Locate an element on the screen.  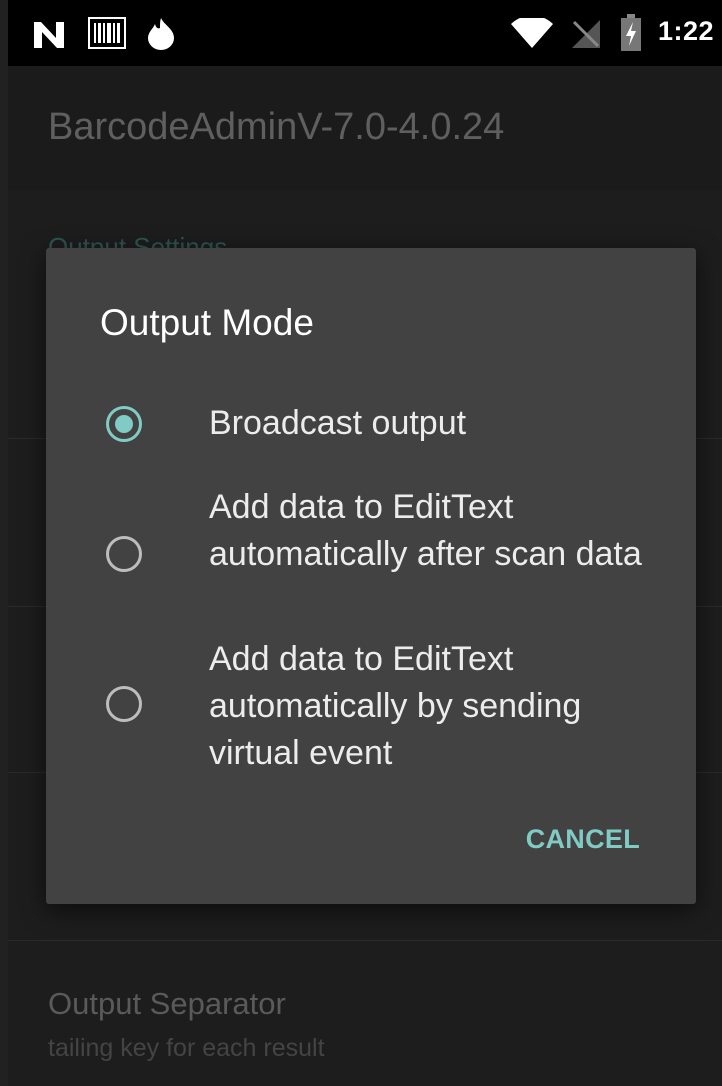
wifi-icon is located at coordinates (532, 33).